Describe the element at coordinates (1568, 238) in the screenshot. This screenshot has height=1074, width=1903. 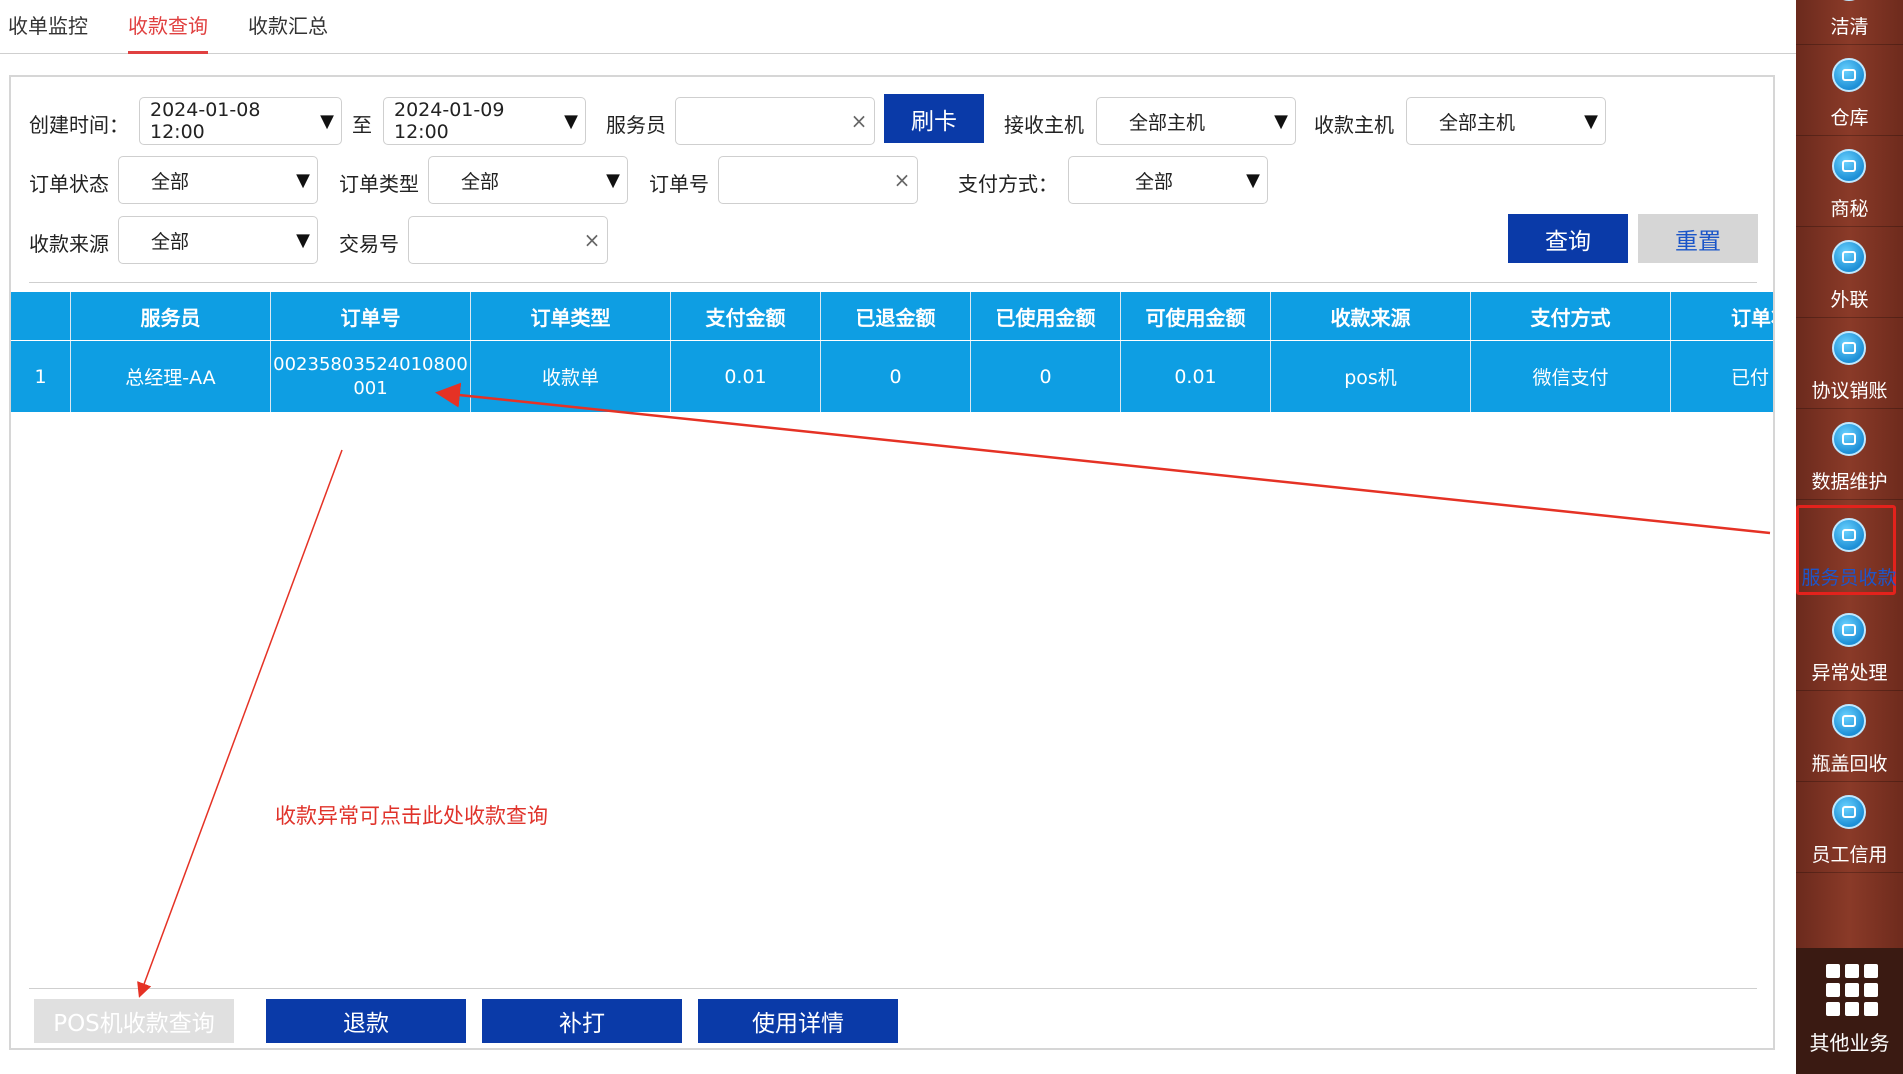
I see `query-button: 查询` at that location.